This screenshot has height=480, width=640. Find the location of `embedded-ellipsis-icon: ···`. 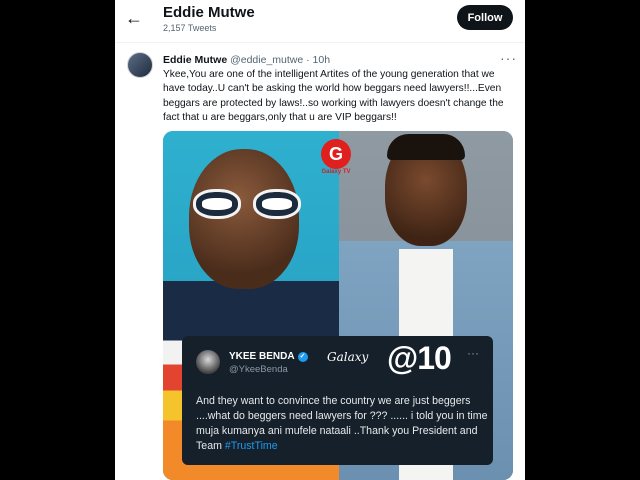

embedded-ellipsis-icon: ··· is located at coordinates (473, 353).